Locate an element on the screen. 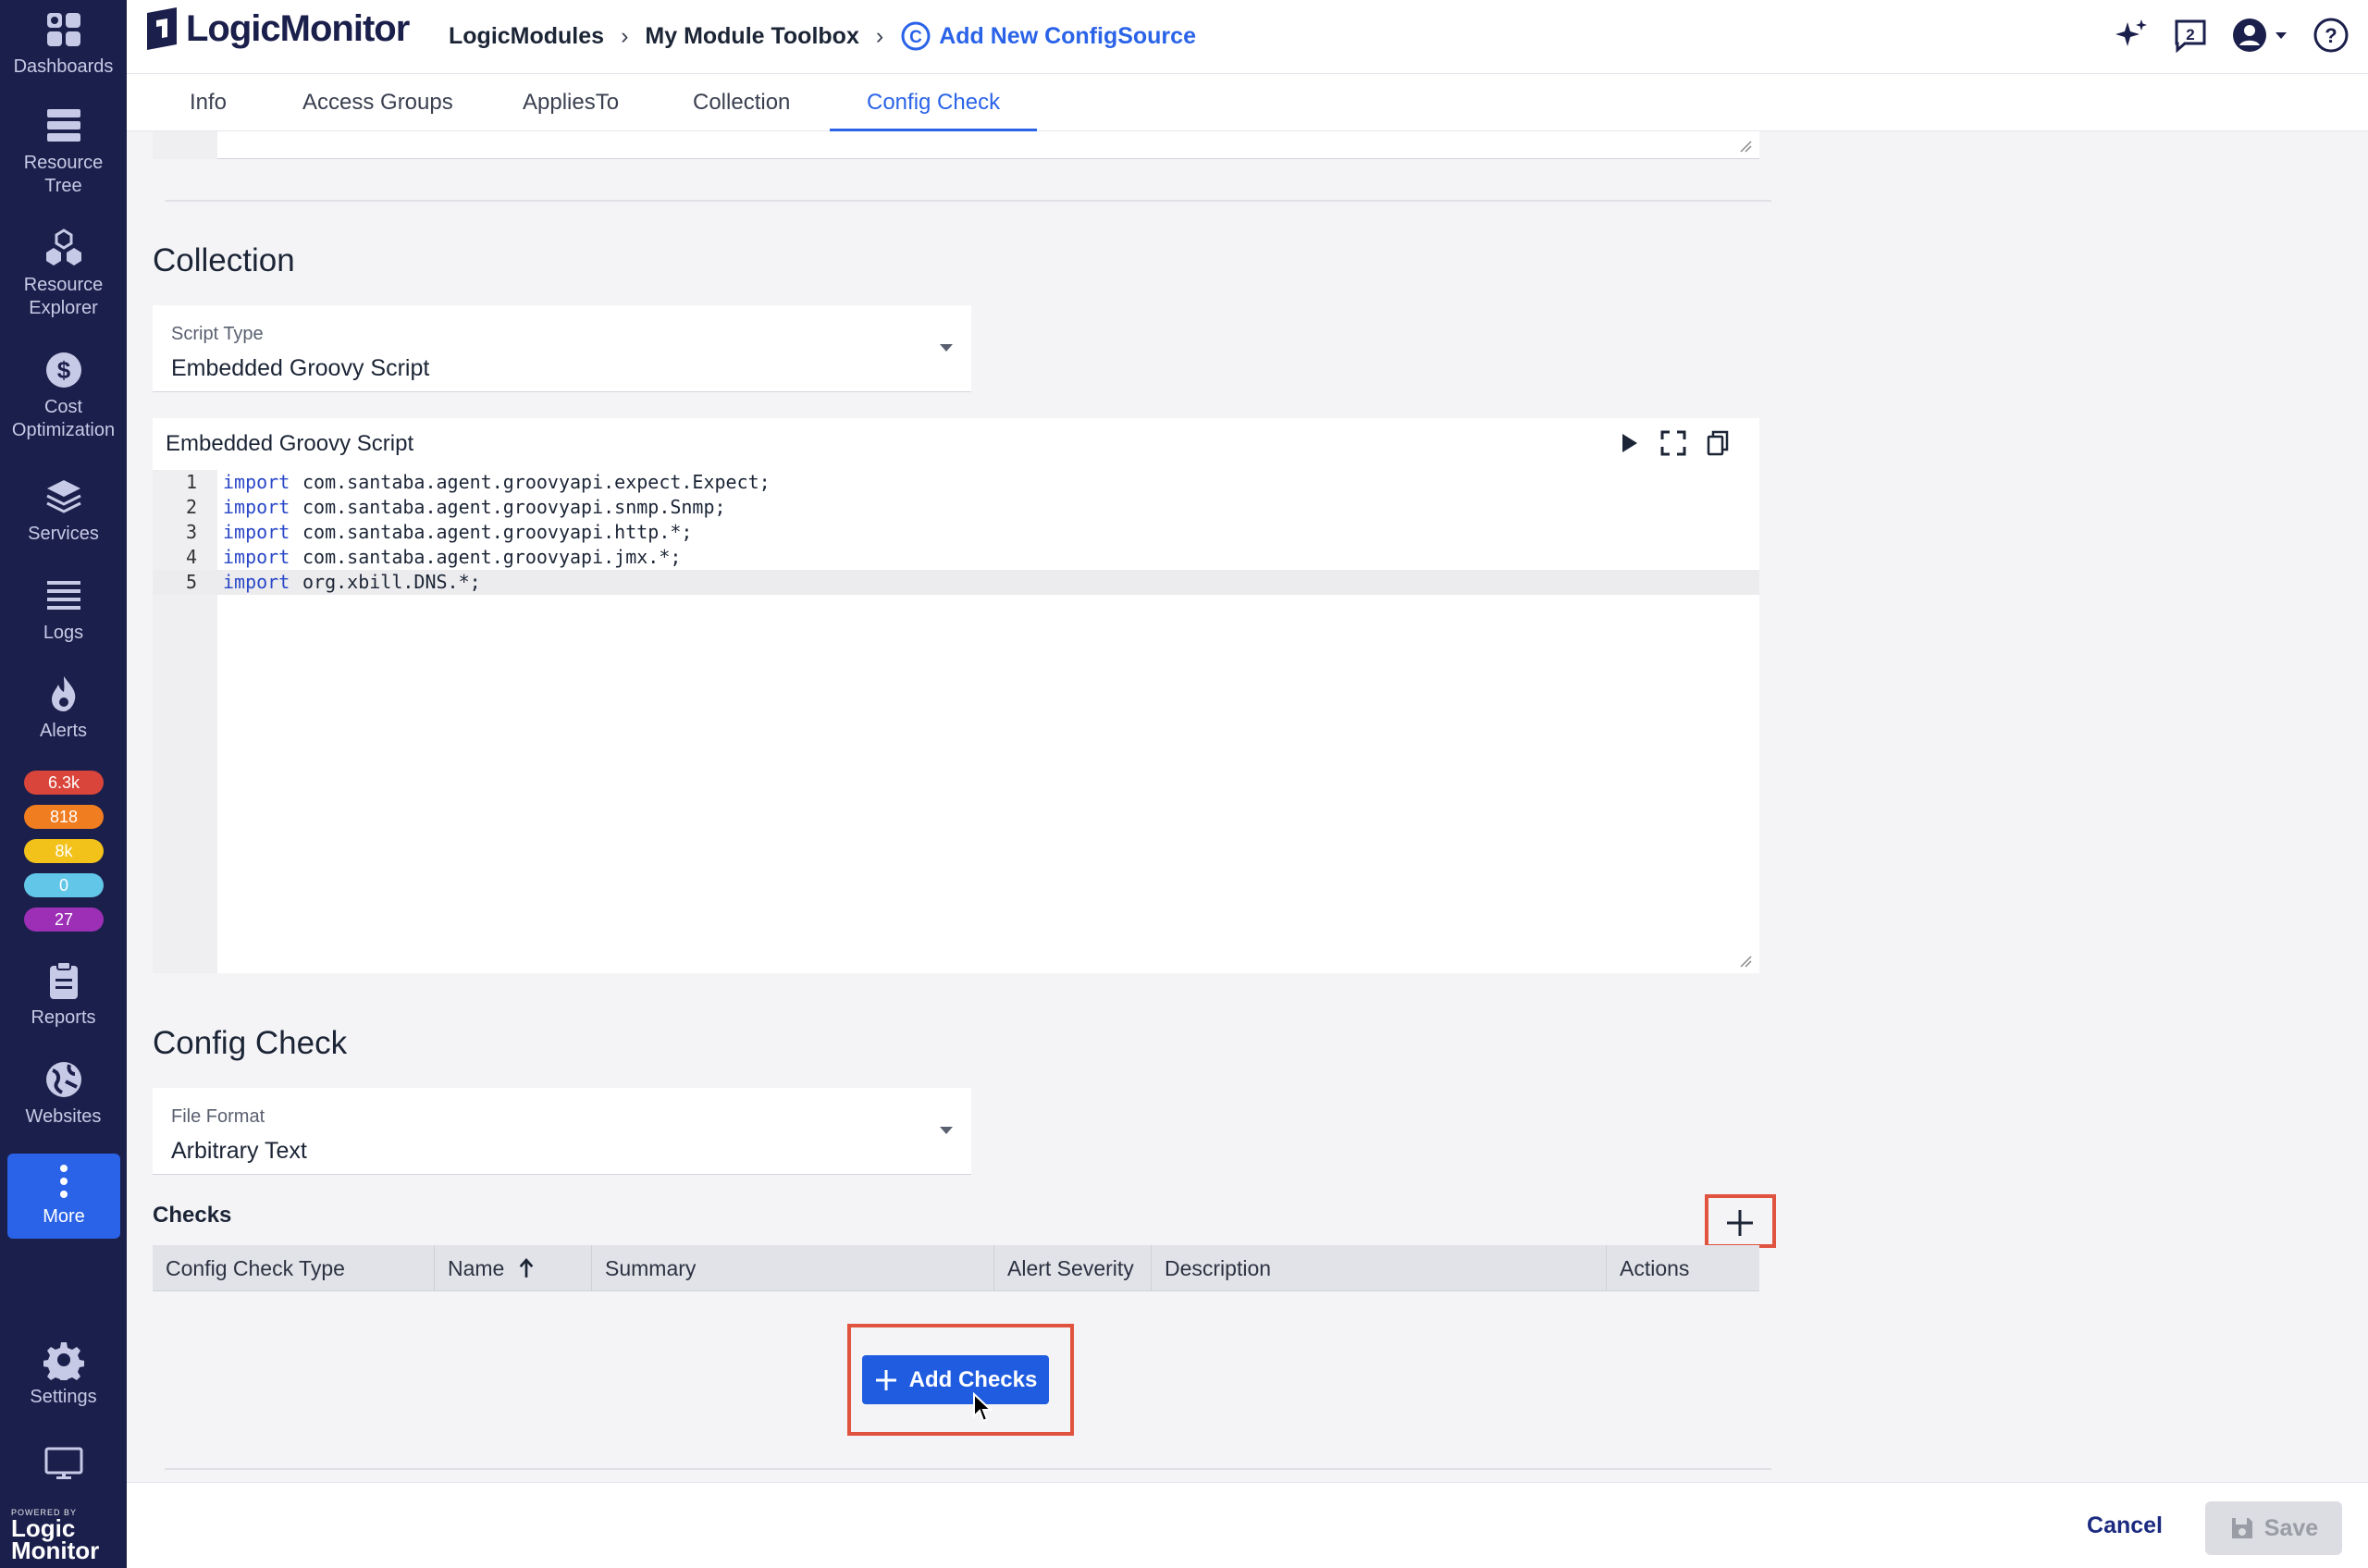  run-play-icon is located at coordinates (1629, 443).